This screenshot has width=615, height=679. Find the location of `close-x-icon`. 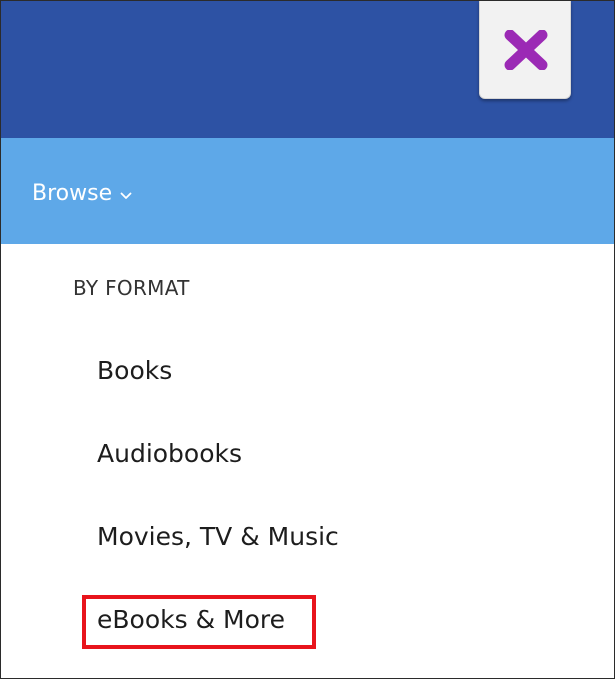

close-x-icon is located at coordinates (526, 50).